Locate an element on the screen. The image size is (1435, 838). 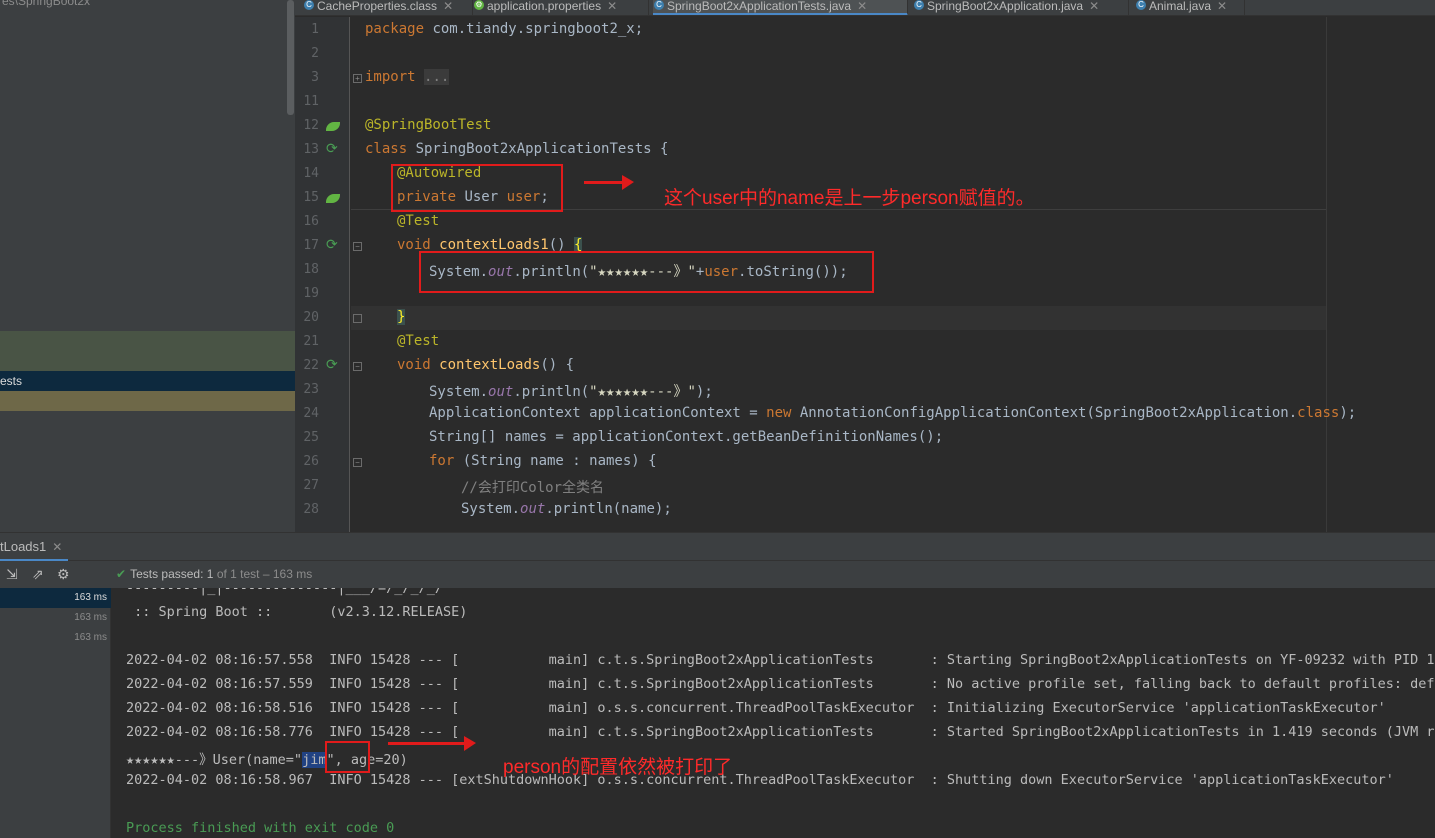
tab-animal: C Animal.java ✕ is located at coordinates (1190, 7).